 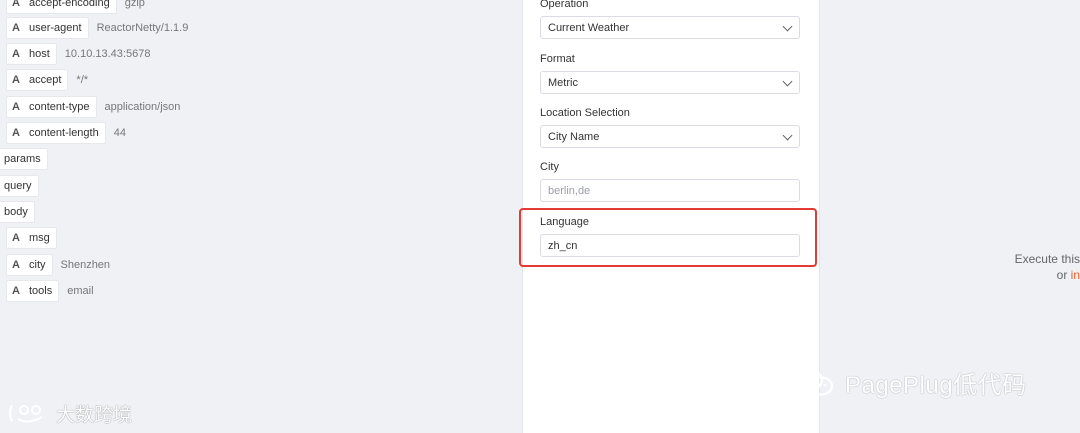 What do you see at coordinates (1063, 275) in the screenshot?
I see `execute-hint-prefix: or` at bounding box center [1063, 275].